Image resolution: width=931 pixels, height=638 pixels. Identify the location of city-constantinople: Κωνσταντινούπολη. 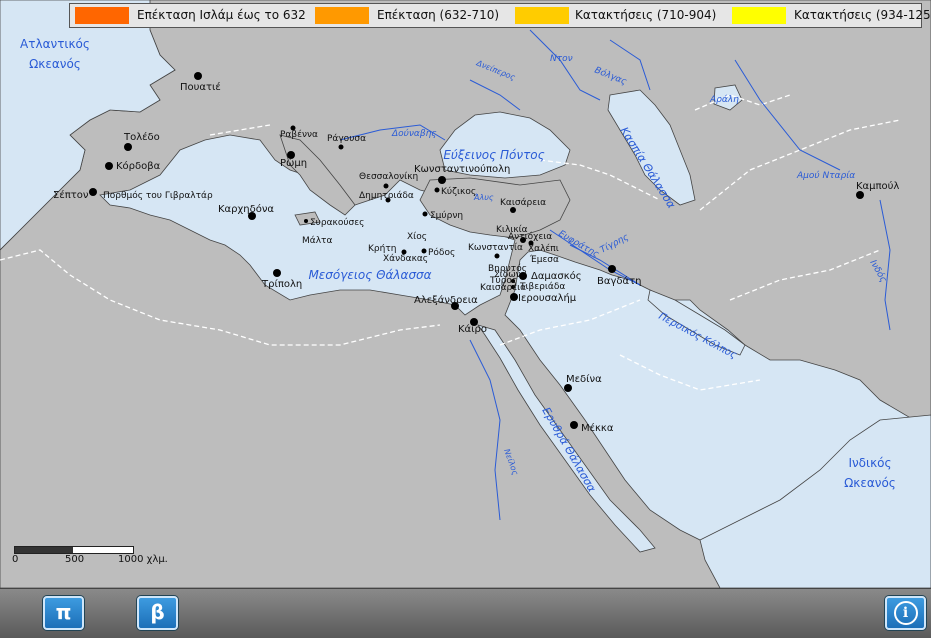
(462, 169).